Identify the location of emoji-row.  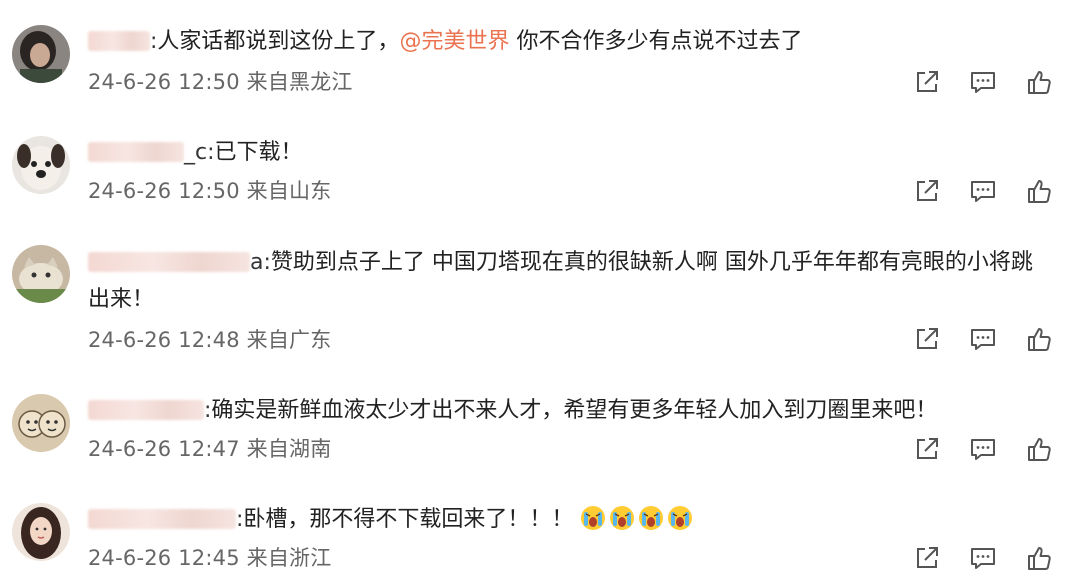
(638, 519).